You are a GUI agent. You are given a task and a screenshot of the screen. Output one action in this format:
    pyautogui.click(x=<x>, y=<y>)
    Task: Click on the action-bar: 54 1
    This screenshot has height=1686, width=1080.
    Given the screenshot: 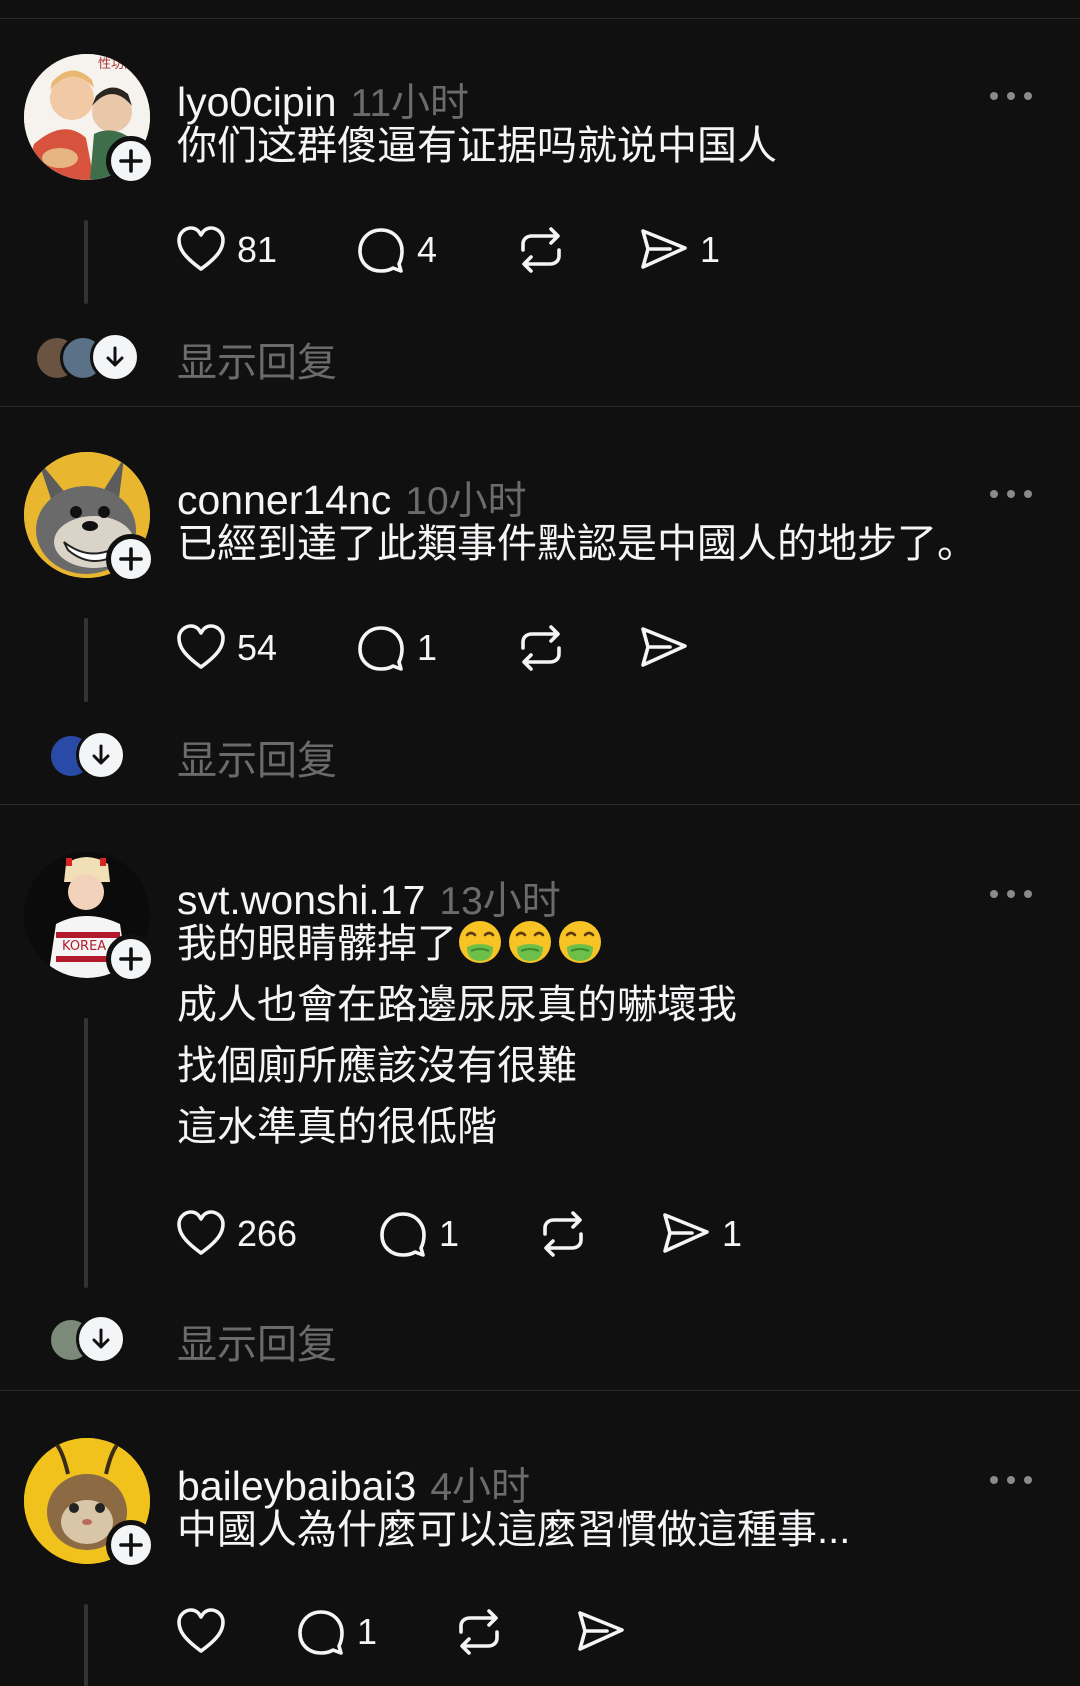 What is the action you would take?
    pyautogui.click(x=437, y=648)
    